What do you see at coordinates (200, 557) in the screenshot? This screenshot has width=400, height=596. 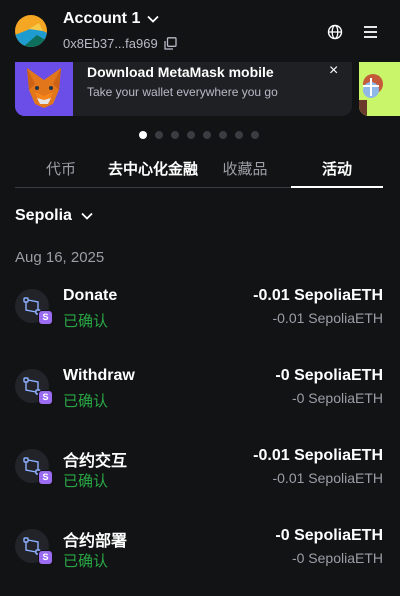 I see `activity-row: S 合约部署 已确认 -0 SepoliaETH -0 SepoliaETH` at bounding box center [200, 557].